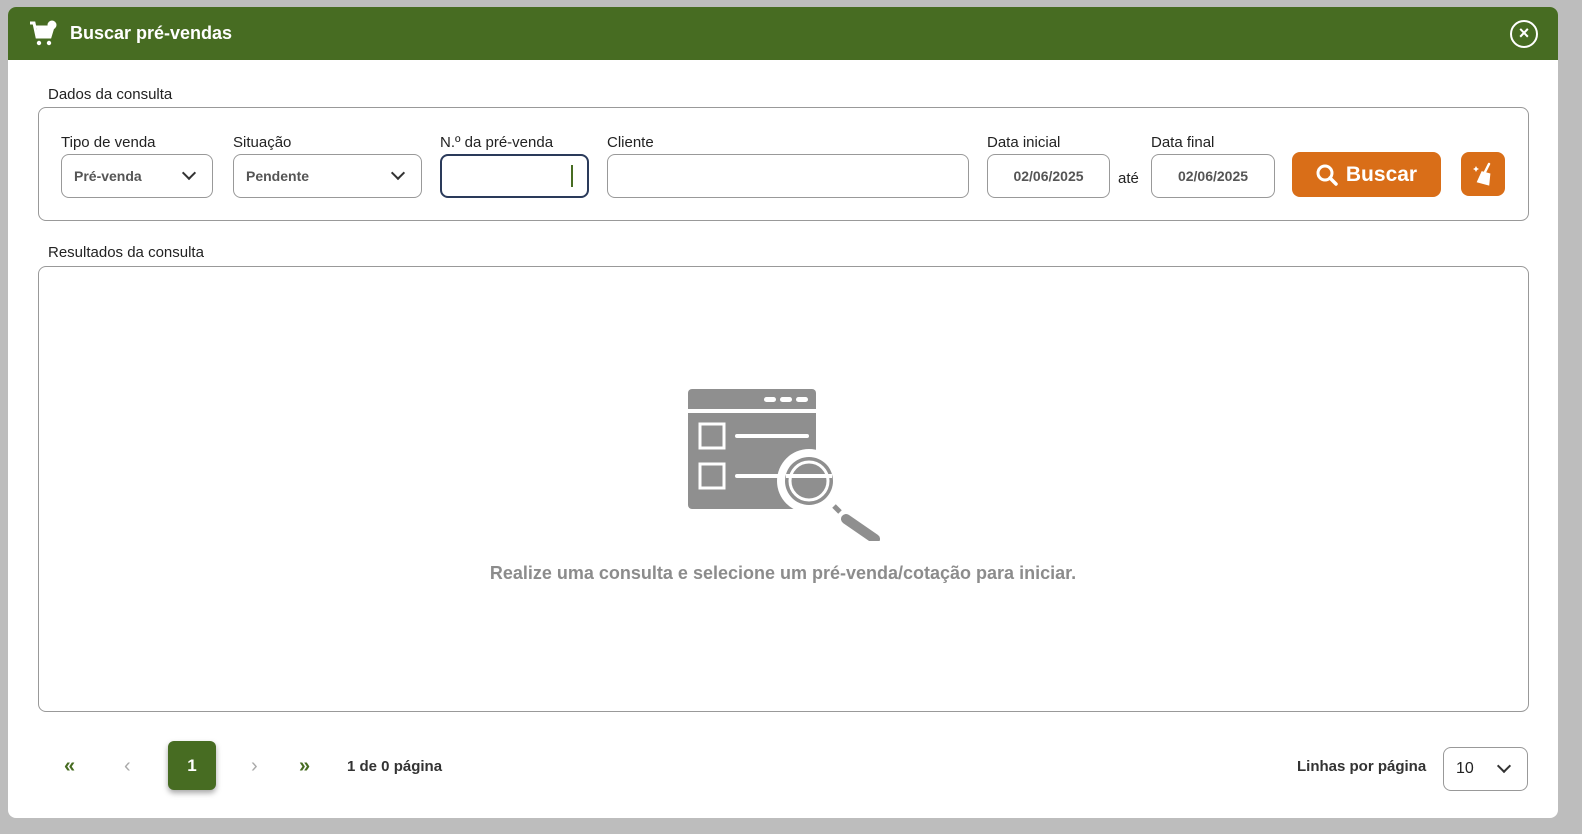 The image size is (1582, 834). What do you see at coordinates (1465, 768) in the screenshot?
I see `rows-per-page-value: 10` at bounding box center [1465, 768].